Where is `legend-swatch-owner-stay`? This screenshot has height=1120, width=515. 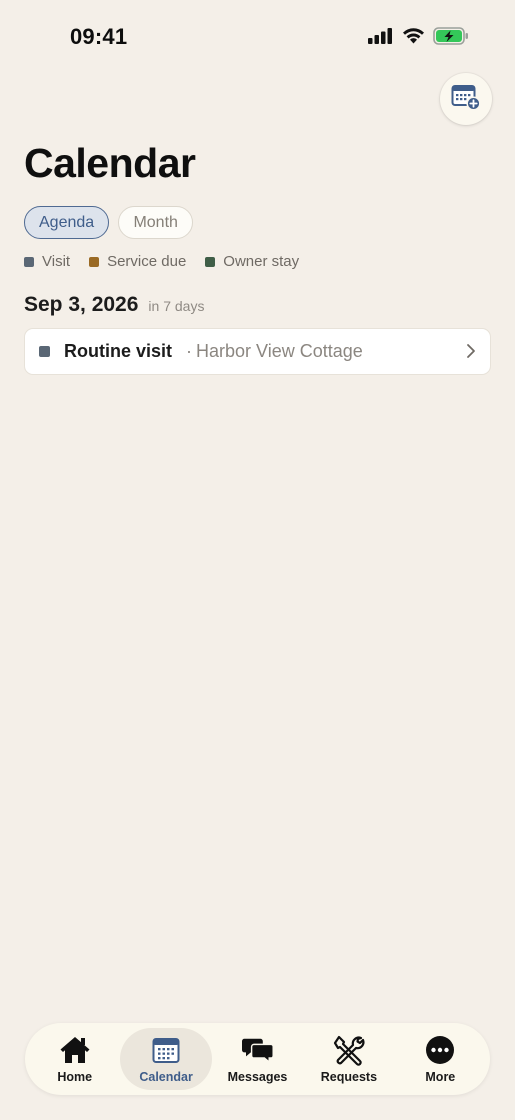
legend-swatch-owner-stay is located at coordinates (210, 261).